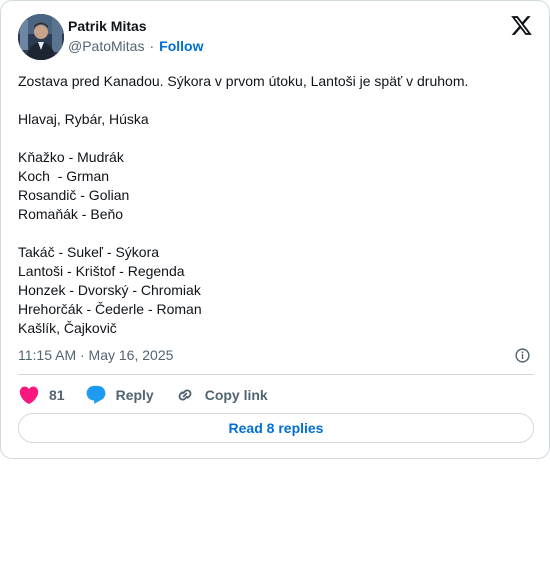 The width and height of the screenshot is (550, 561). What do you see at coordinates (83, 119) in the screenshot?
I see `tweet-line: Hlavaj, Rybár, Húska` at bounding box center [83, 119].